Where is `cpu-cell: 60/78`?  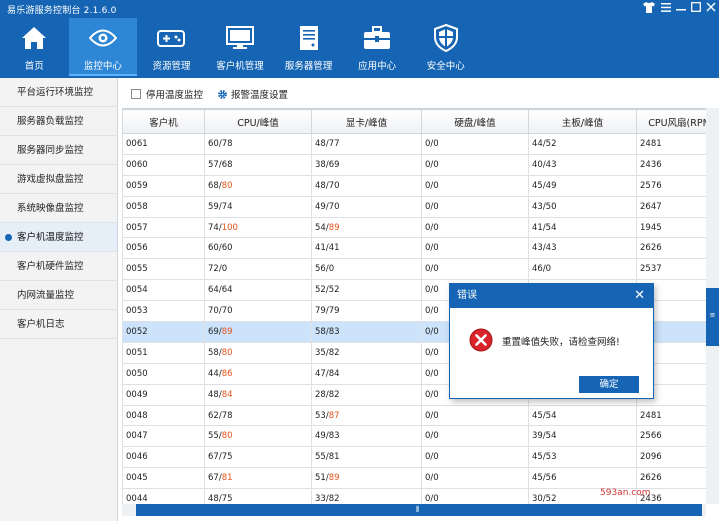
cpu-cell: 60/78 is located at coordinates (258, 144).